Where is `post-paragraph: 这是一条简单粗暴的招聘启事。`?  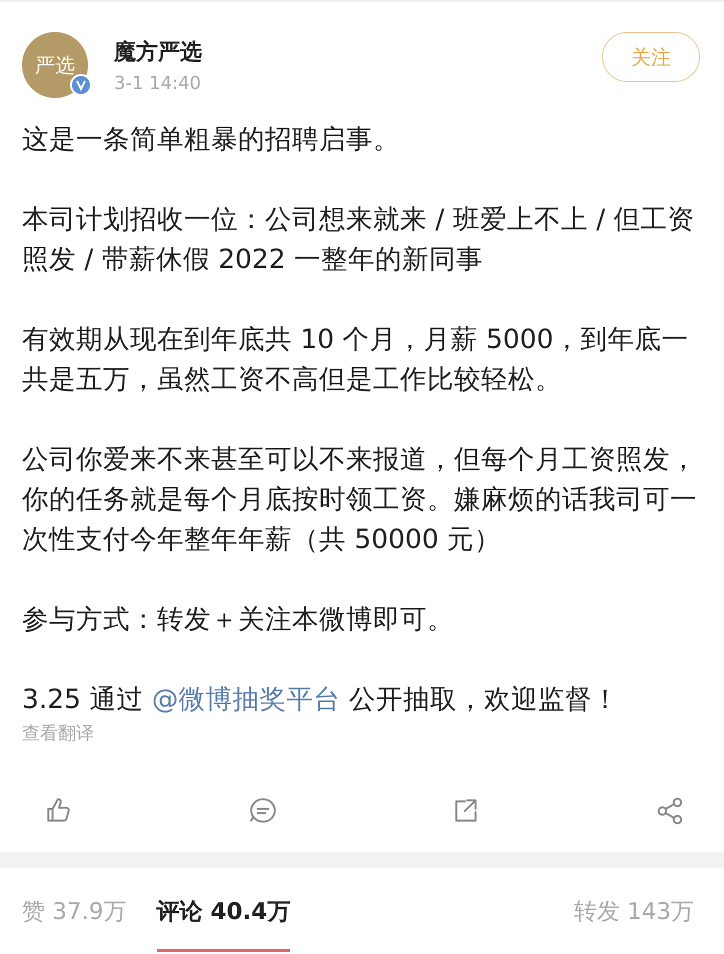
post-paragraph: 这是一条简单粗暴的招聘启事。 is located at coordinates (211, 140).